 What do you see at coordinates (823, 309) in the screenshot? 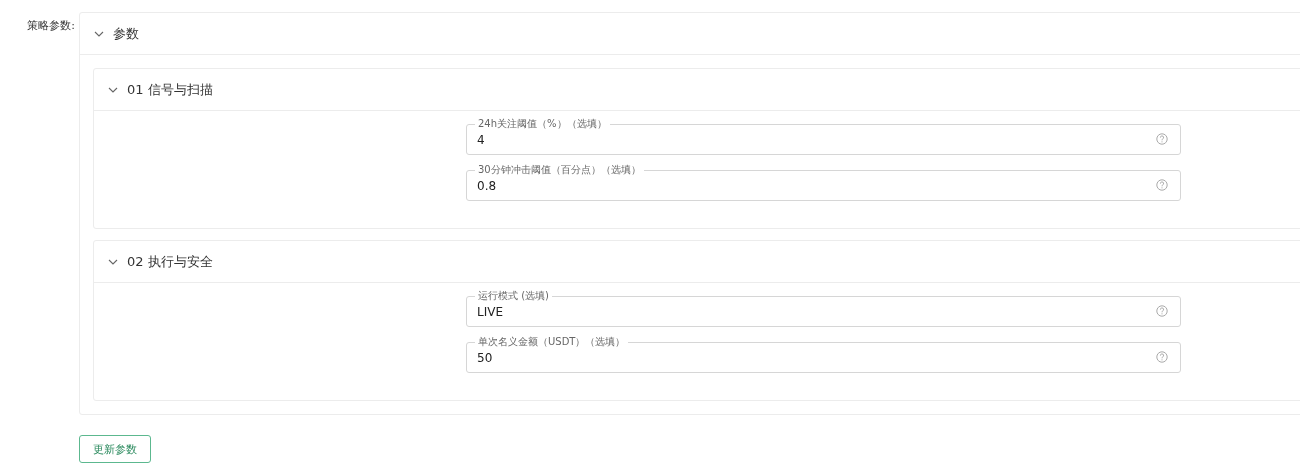
I see `input-field: 运行模式 (选填) LIVE` at bounding box center [823, 309].